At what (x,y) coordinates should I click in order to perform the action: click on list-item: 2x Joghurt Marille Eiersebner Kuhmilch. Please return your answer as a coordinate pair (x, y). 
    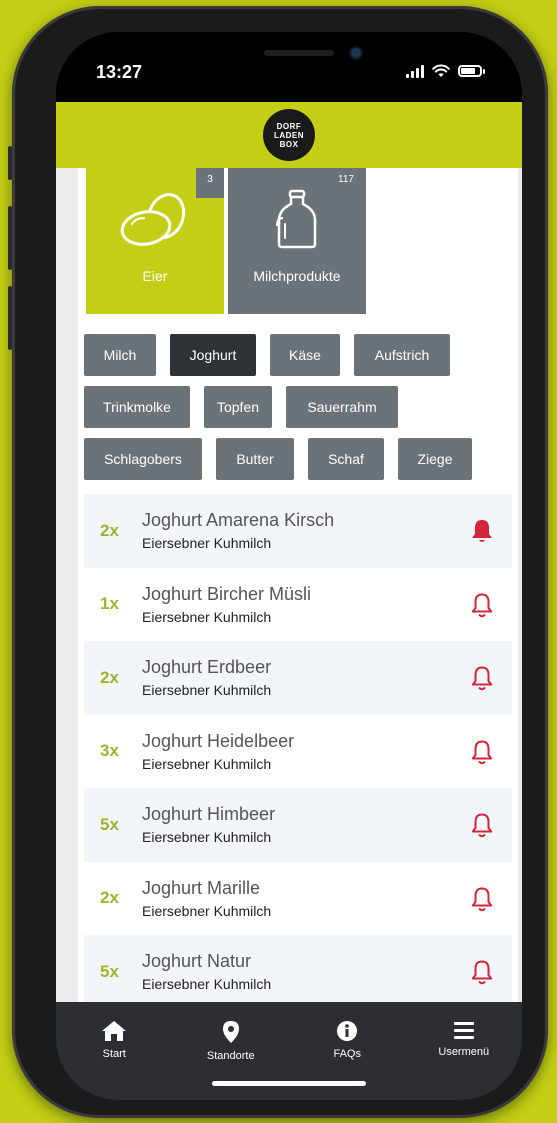
    Looking at the image, I should click on (298, 898).